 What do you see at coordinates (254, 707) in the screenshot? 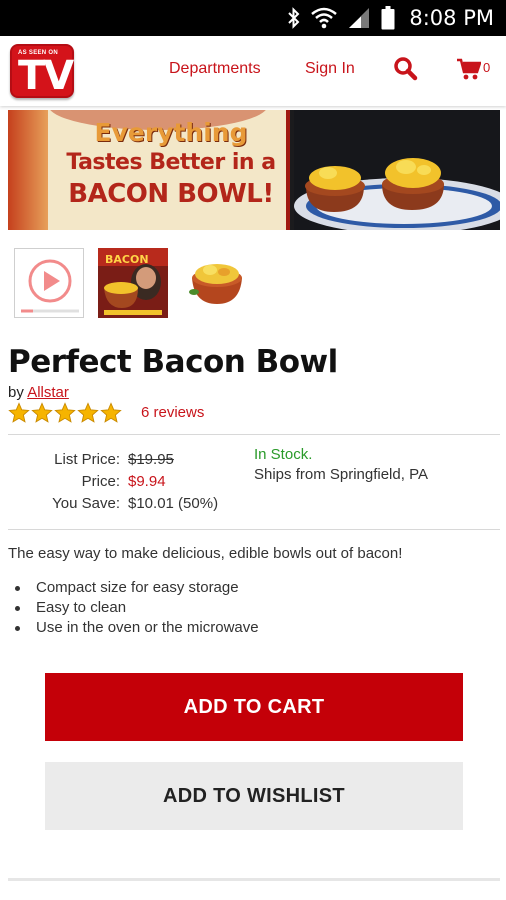
I see `add-to-cart-button: ADD TO CART` at bounding box center [254, 707].